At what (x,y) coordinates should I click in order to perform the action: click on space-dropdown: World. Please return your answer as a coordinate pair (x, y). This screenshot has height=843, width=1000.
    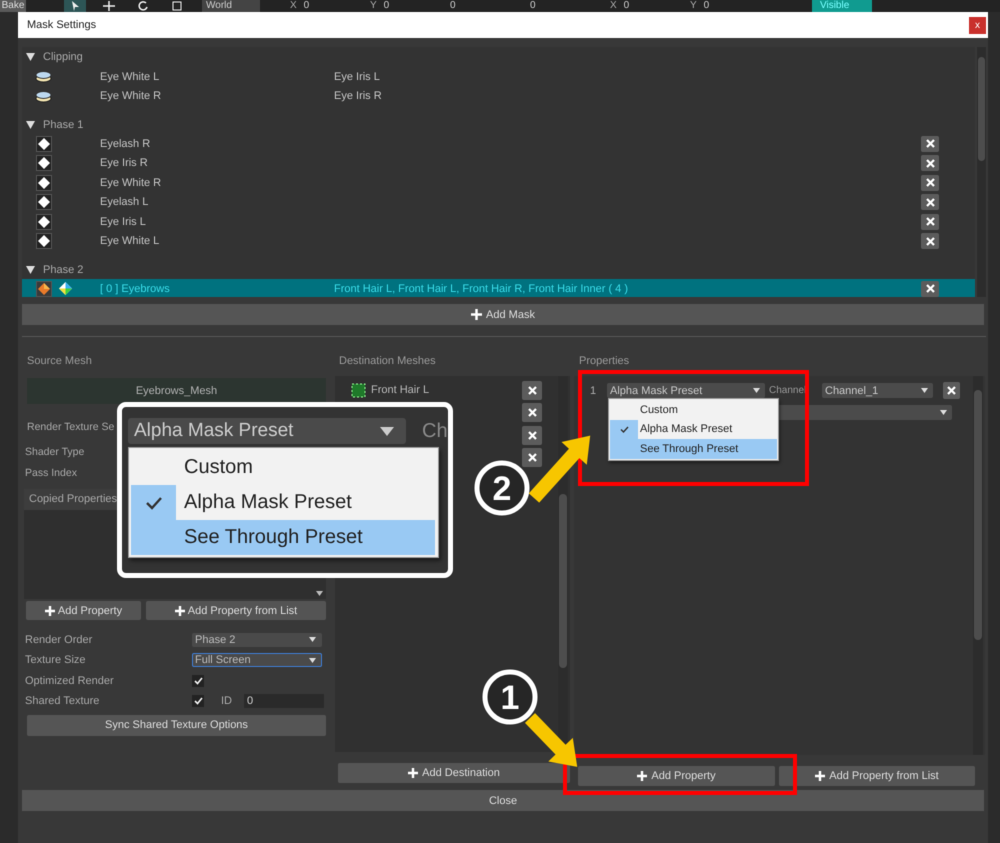
    Looking at the image, I should click on (231, 6).